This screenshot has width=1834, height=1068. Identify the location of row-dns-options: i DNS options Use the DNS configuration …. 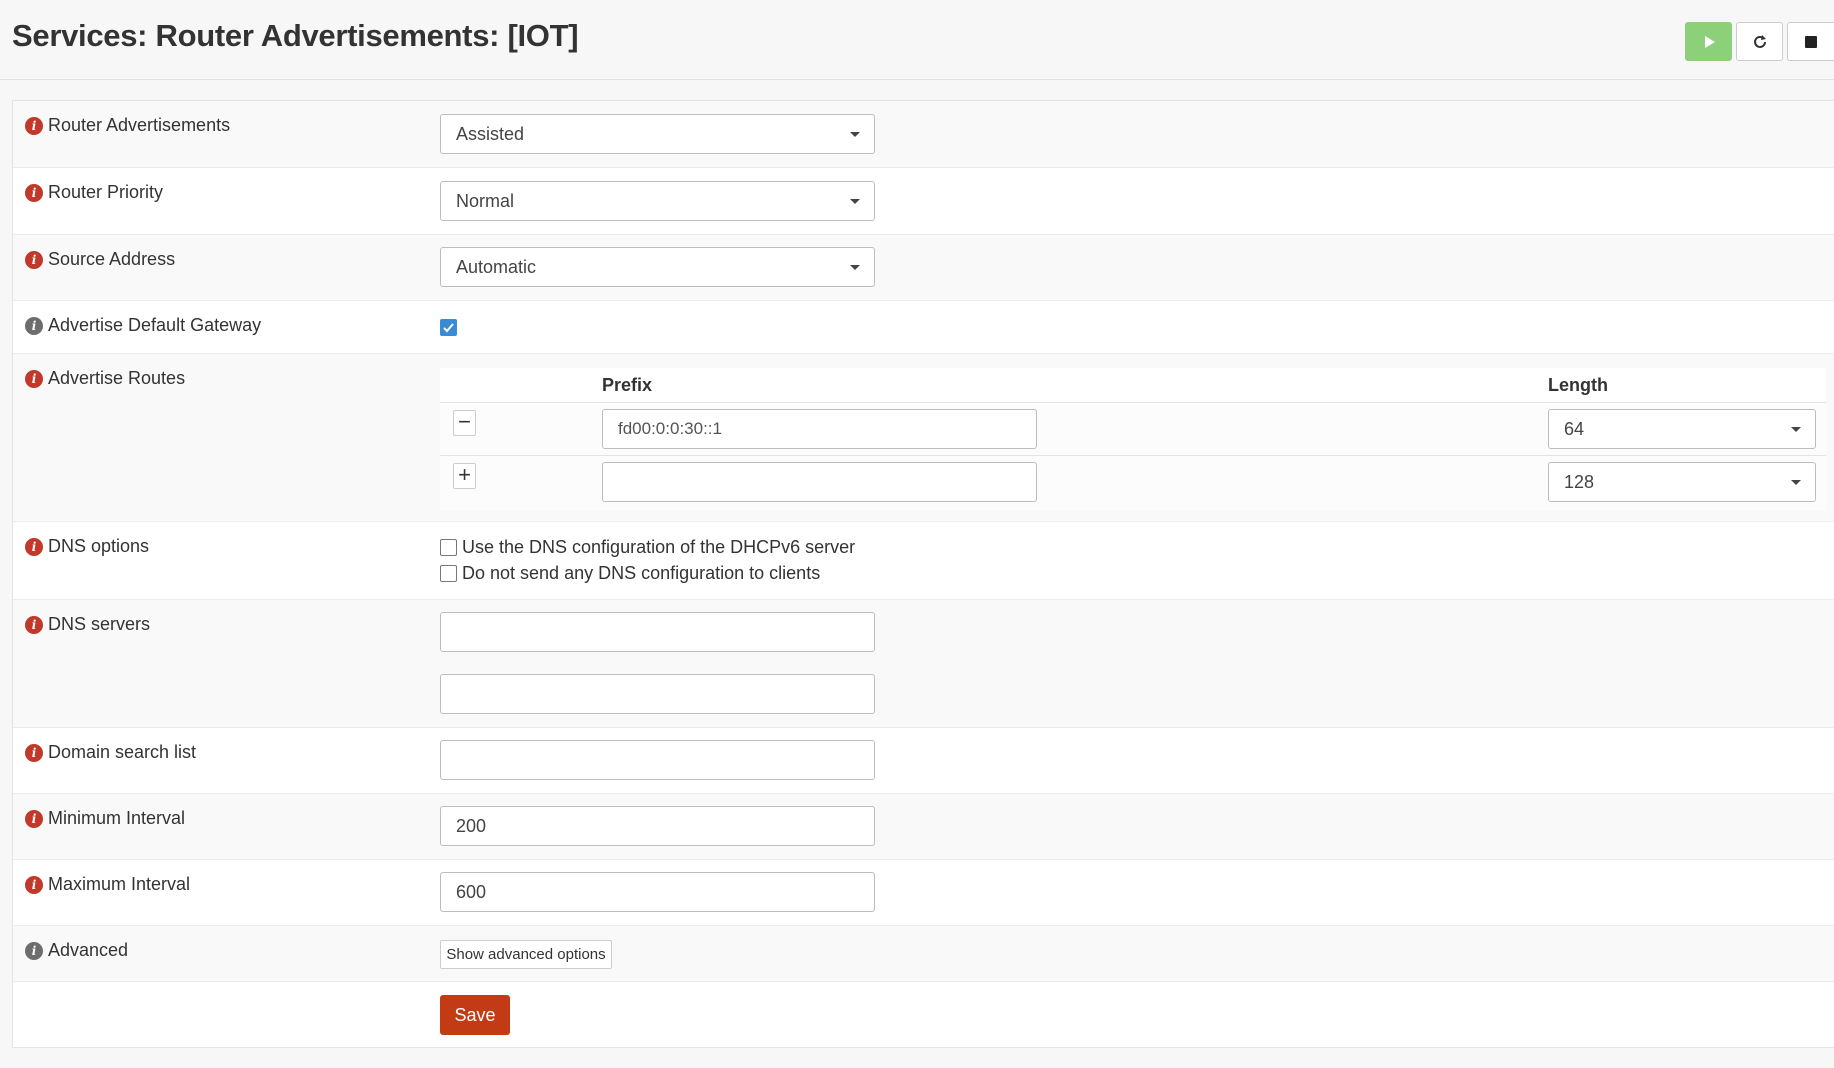
(923, 561).